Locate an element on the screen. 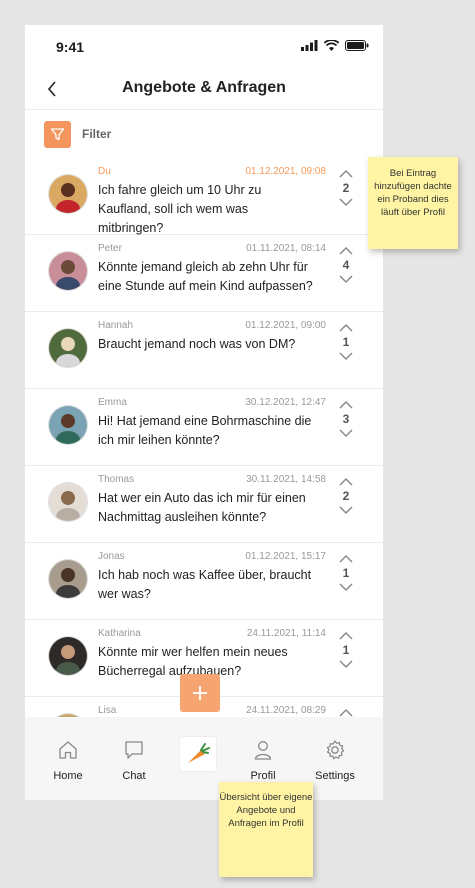  carrot-logo-button is located at coordinates (198, 754).